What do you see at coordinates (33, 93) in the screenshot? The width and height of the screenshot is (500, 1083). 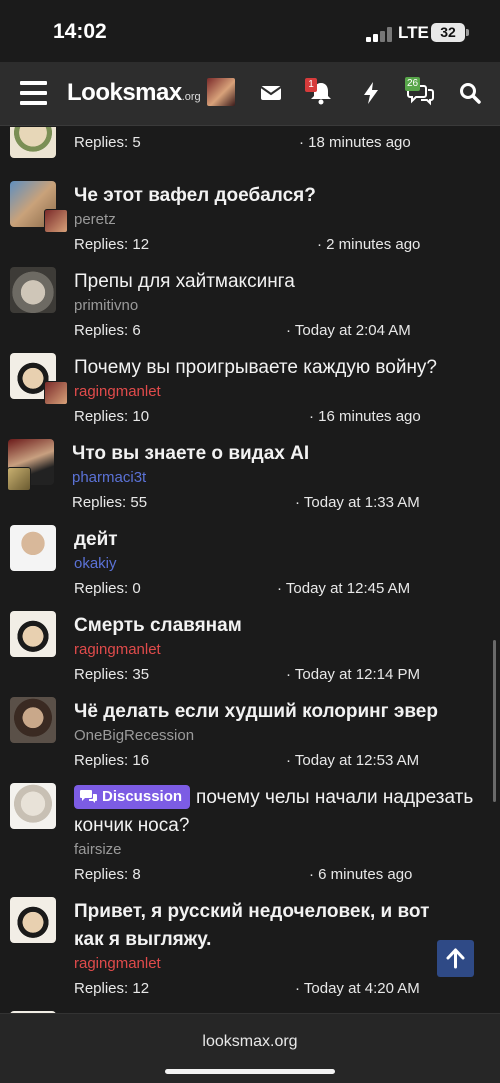 I see `hamburger-icon` at bounding box center [33, 93].